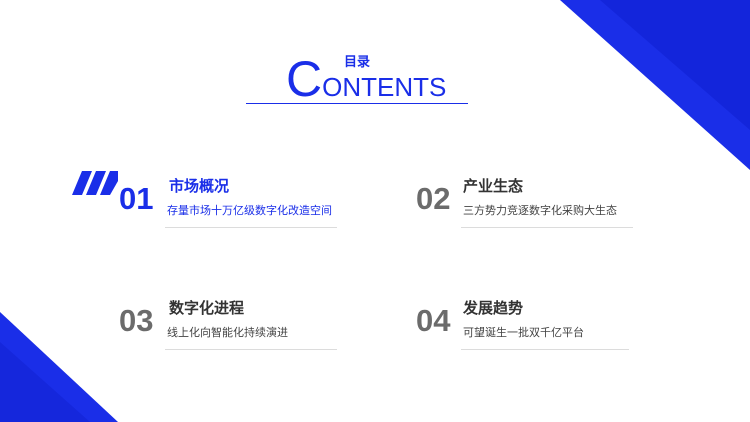 The image size is (750, 422). I want to click on item-title: 数字化进程, so click(207, 308).